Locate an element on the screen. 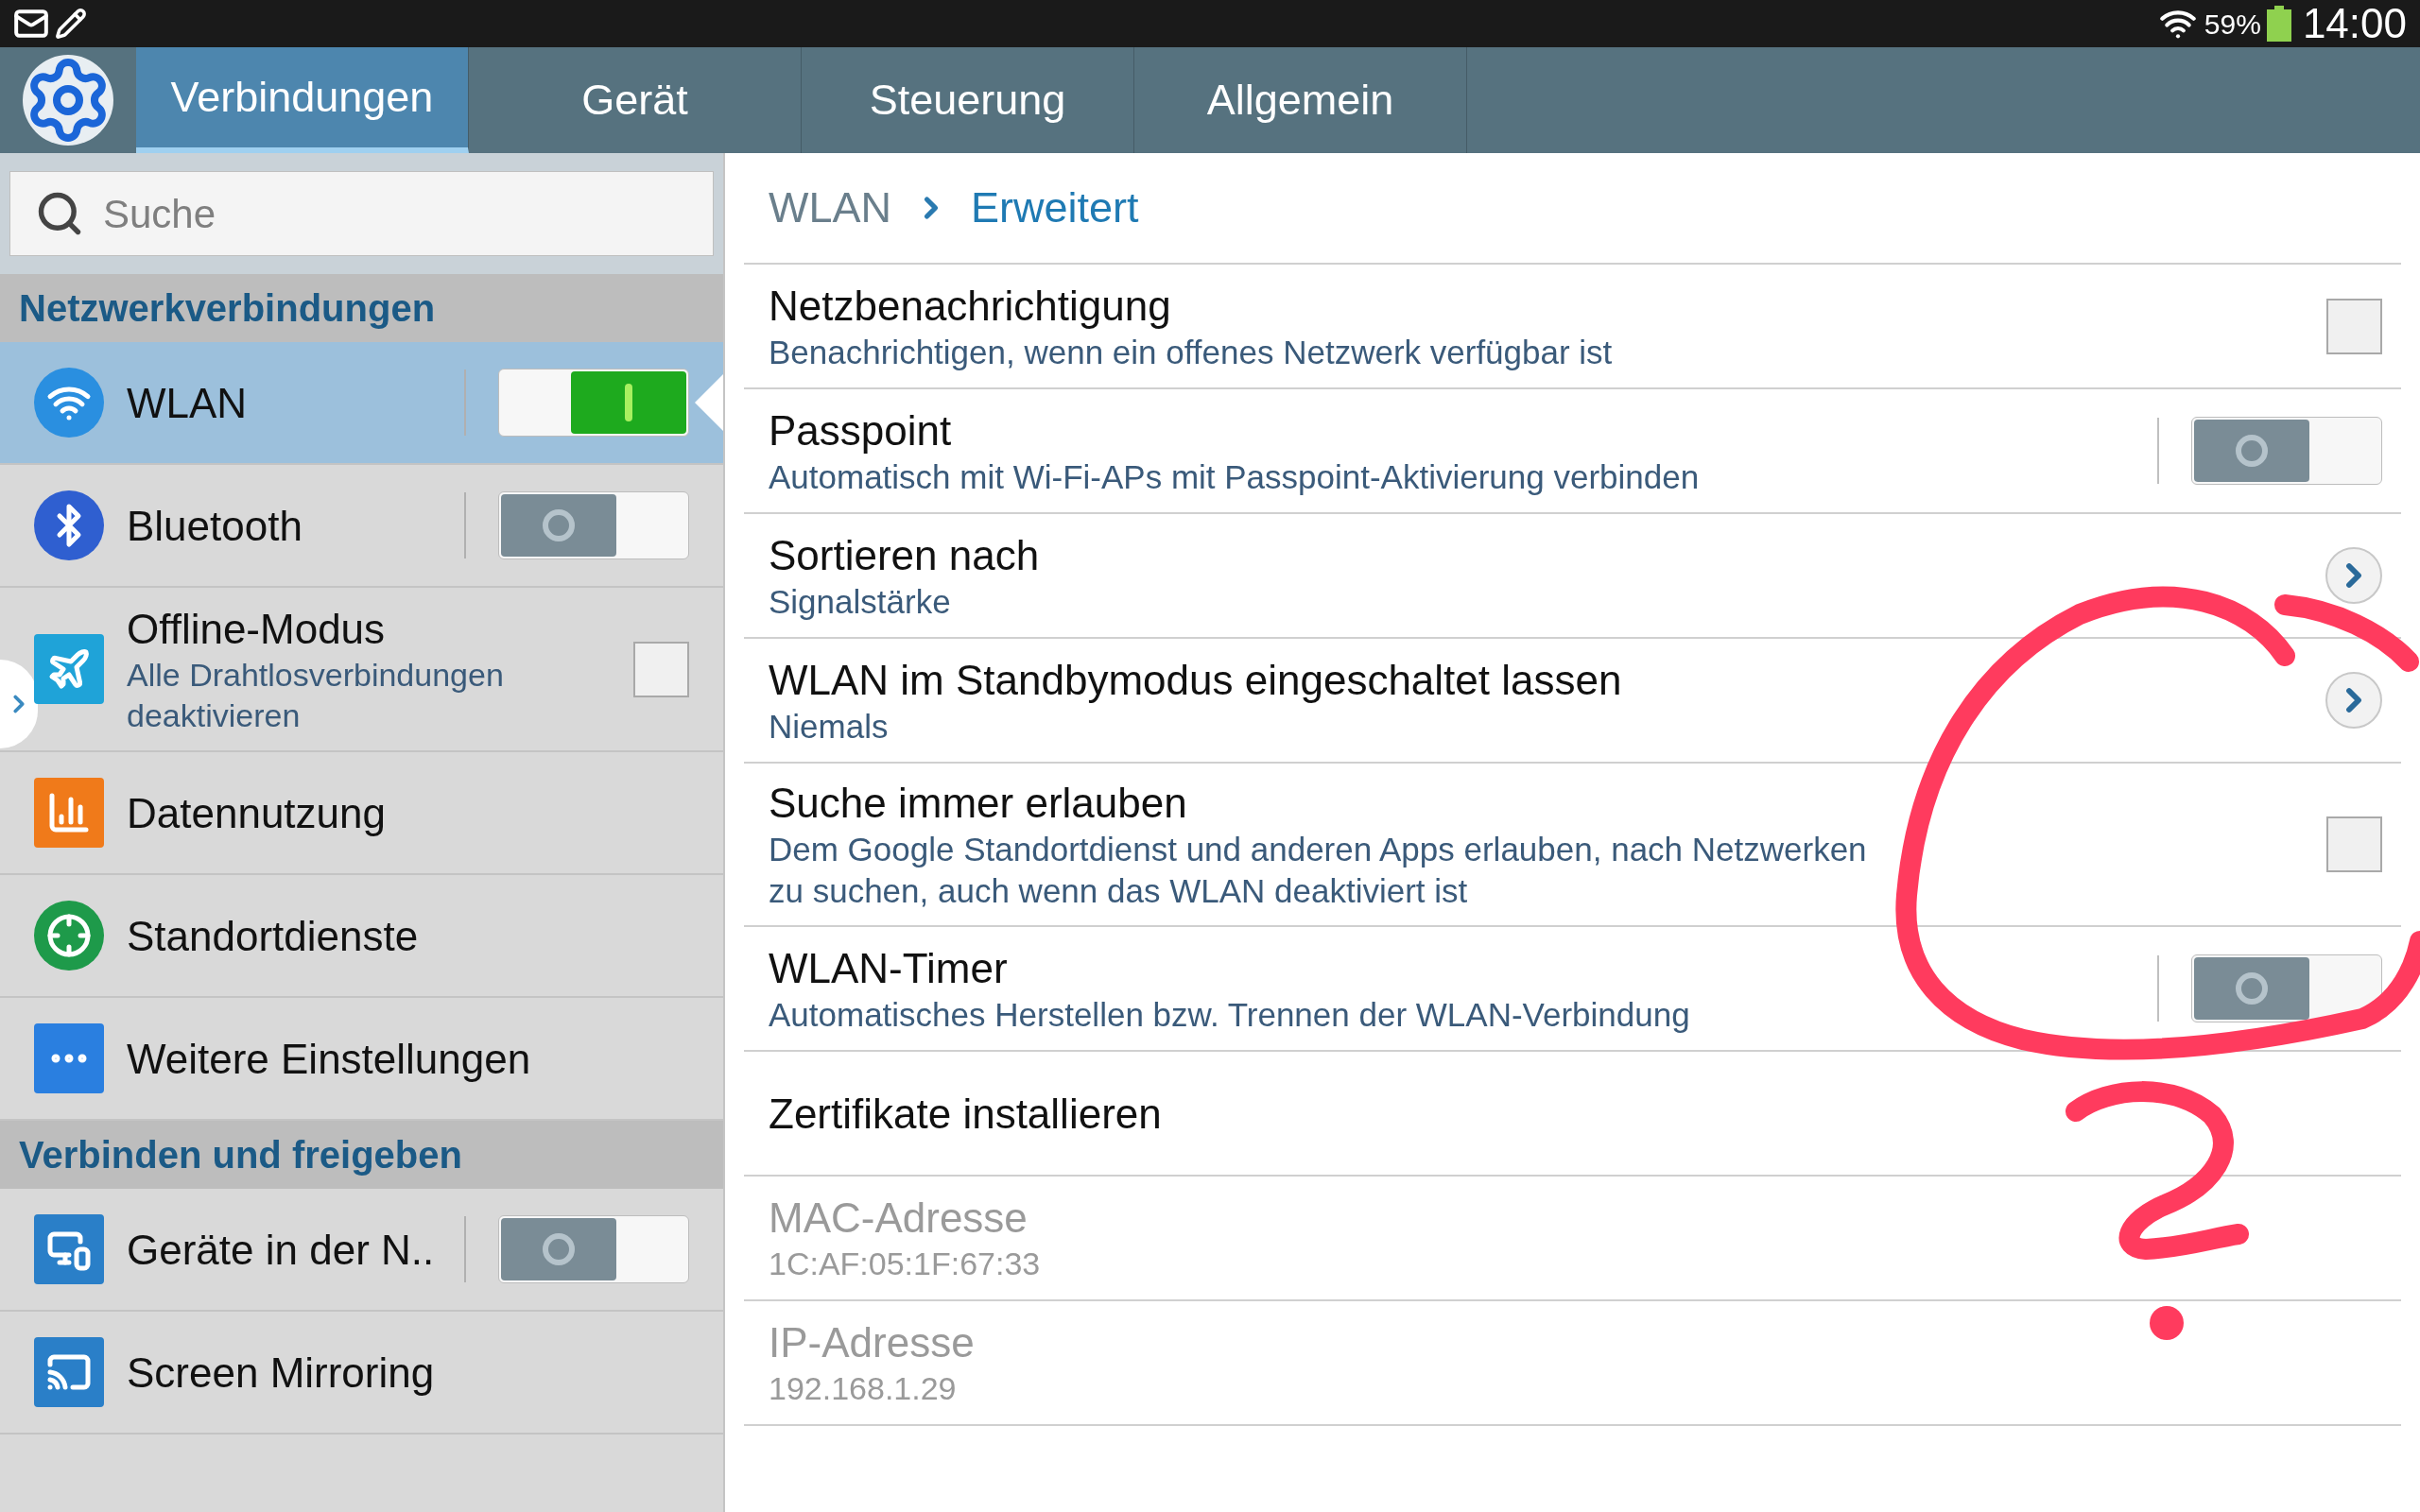 The width and height of the screenshot is (2420, 1512). item-title: Screen Mirroring is located at coordinates (281, 1373).